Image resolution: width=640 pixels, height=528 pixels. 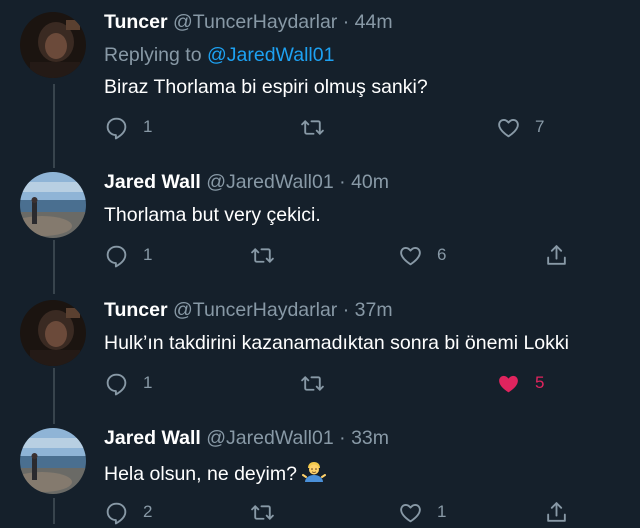 What do you see at coordinates (344, 128) in the screenshot?
I see `tweet-actions: 1 7` at bounding box center [344, 128].